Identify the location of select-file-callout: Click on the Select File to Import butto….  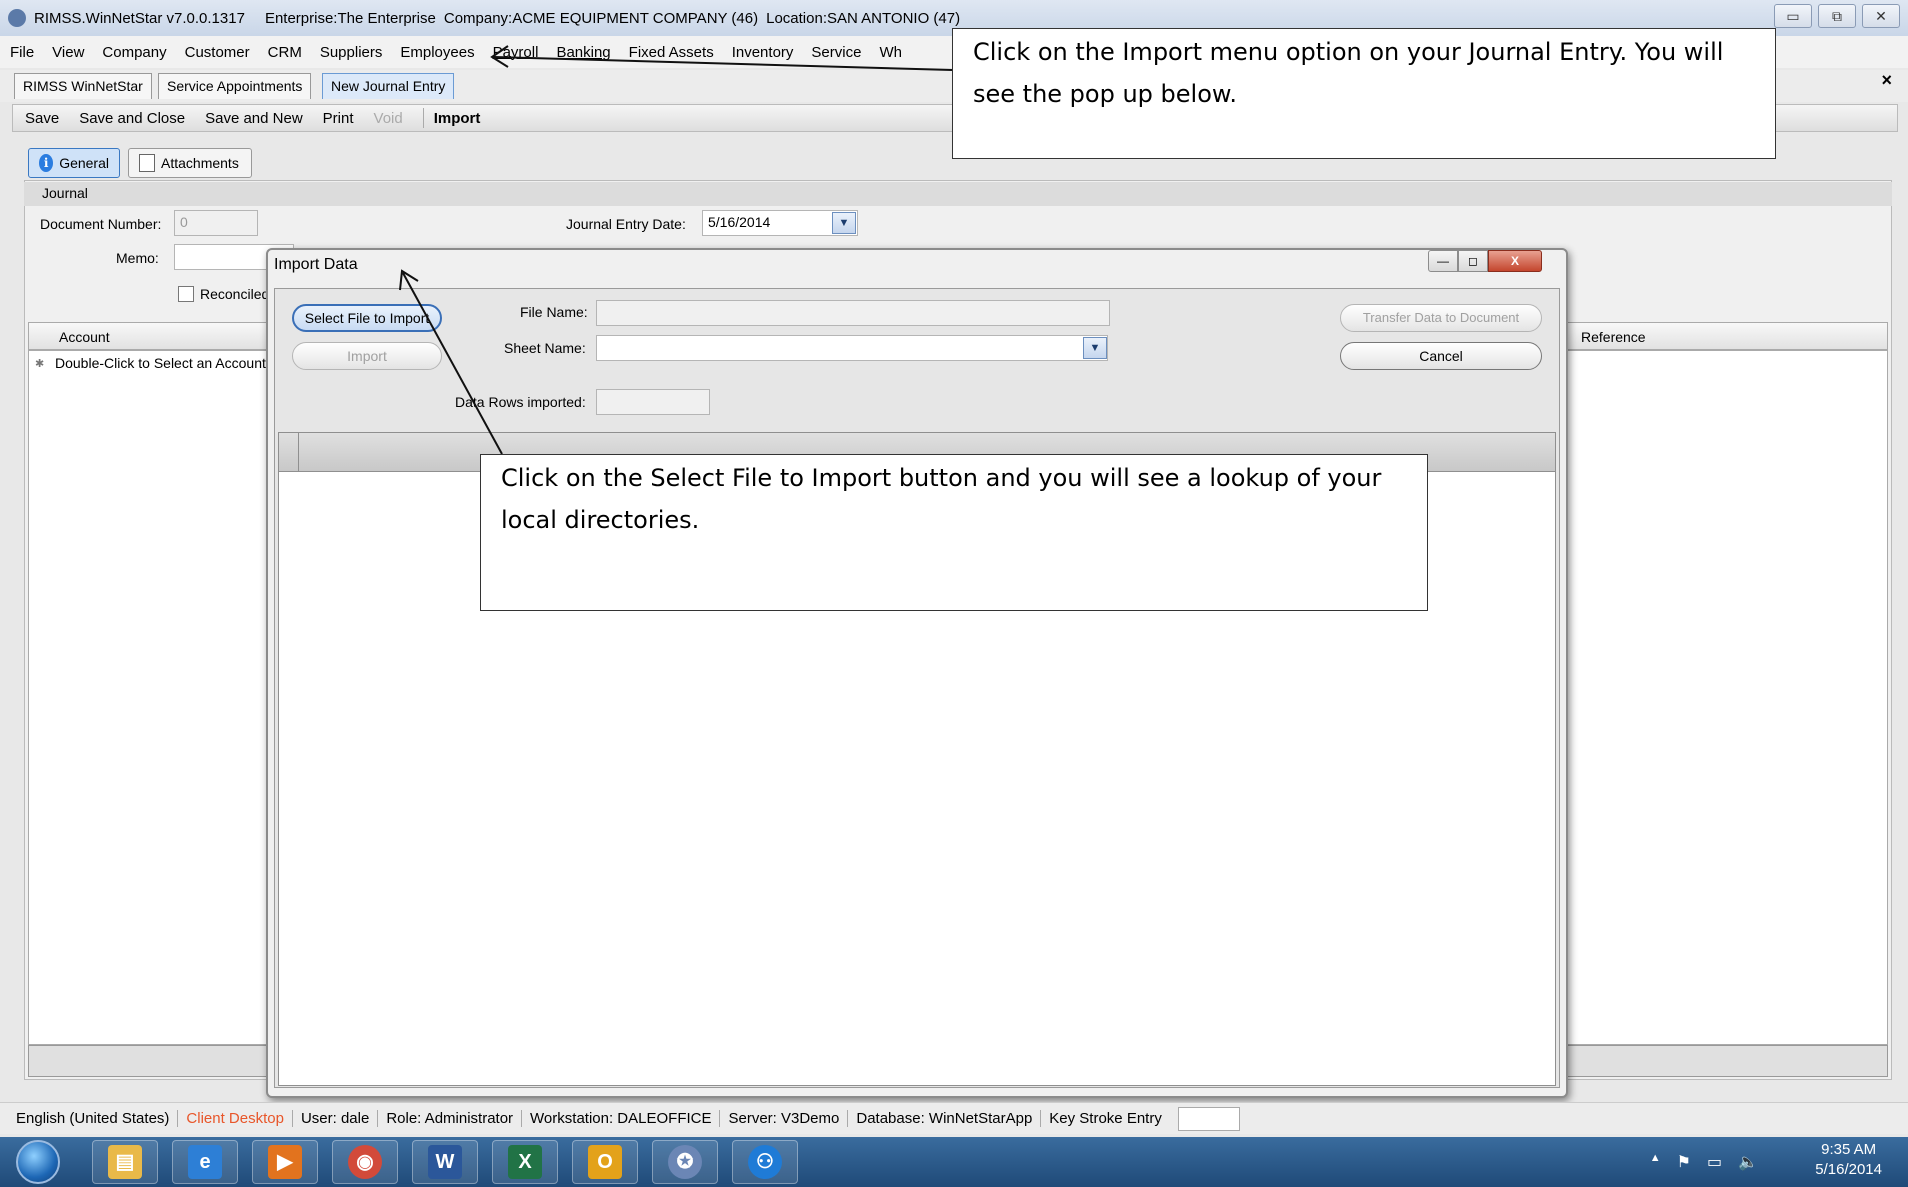
(954, 532).